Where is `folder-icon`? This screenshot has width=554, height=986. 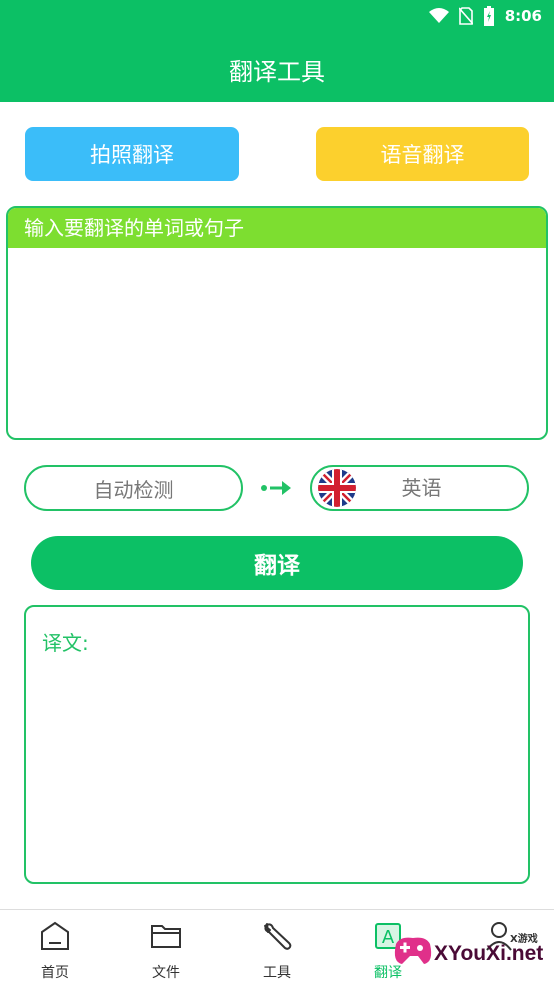
folder-icon is located at coordinates (166, 936).